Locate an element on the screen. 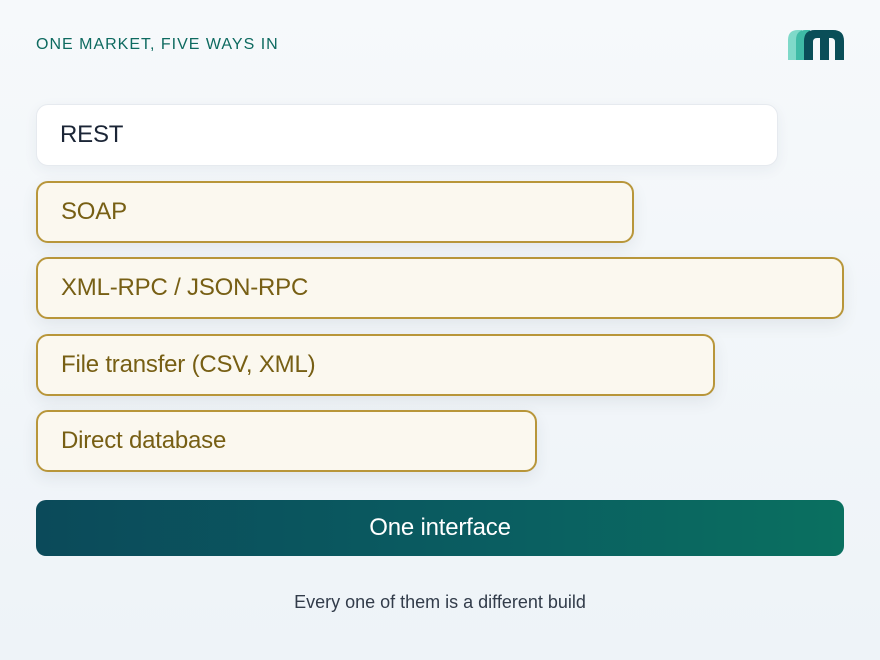 The image size is (880, 660). option-direct-database: Direct database is located at coordinates (286, 441).